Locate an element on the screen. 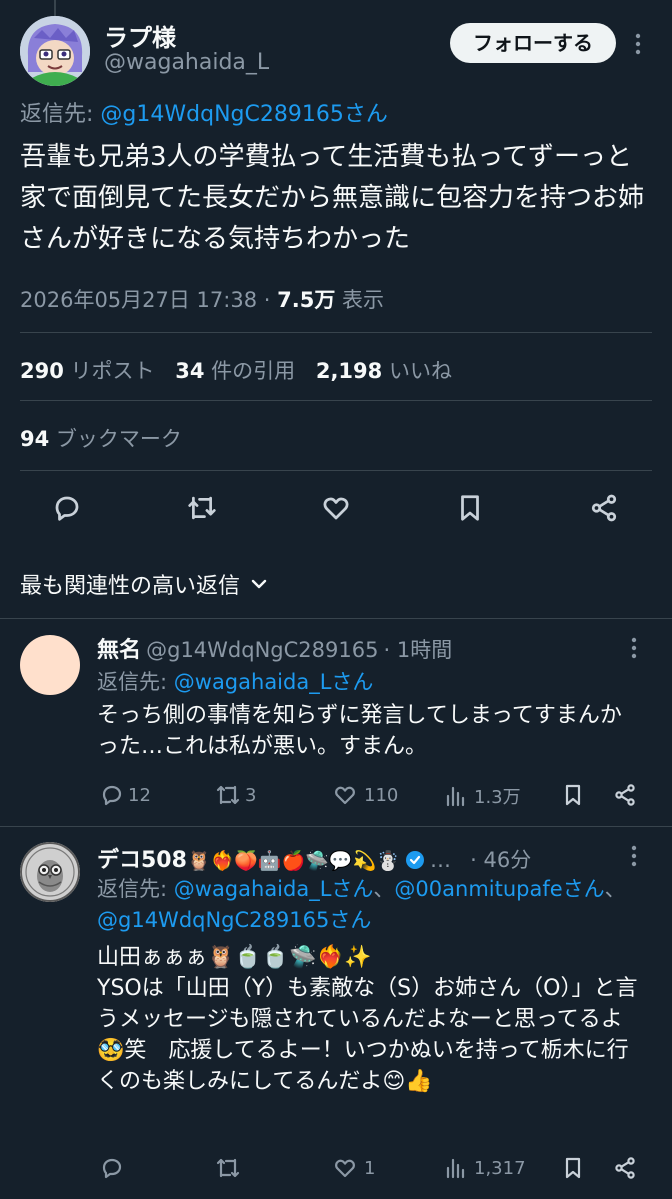 The height and width of the screenshot is (1199, 672). reply-count: 12 is located at coordinates (139, 795).